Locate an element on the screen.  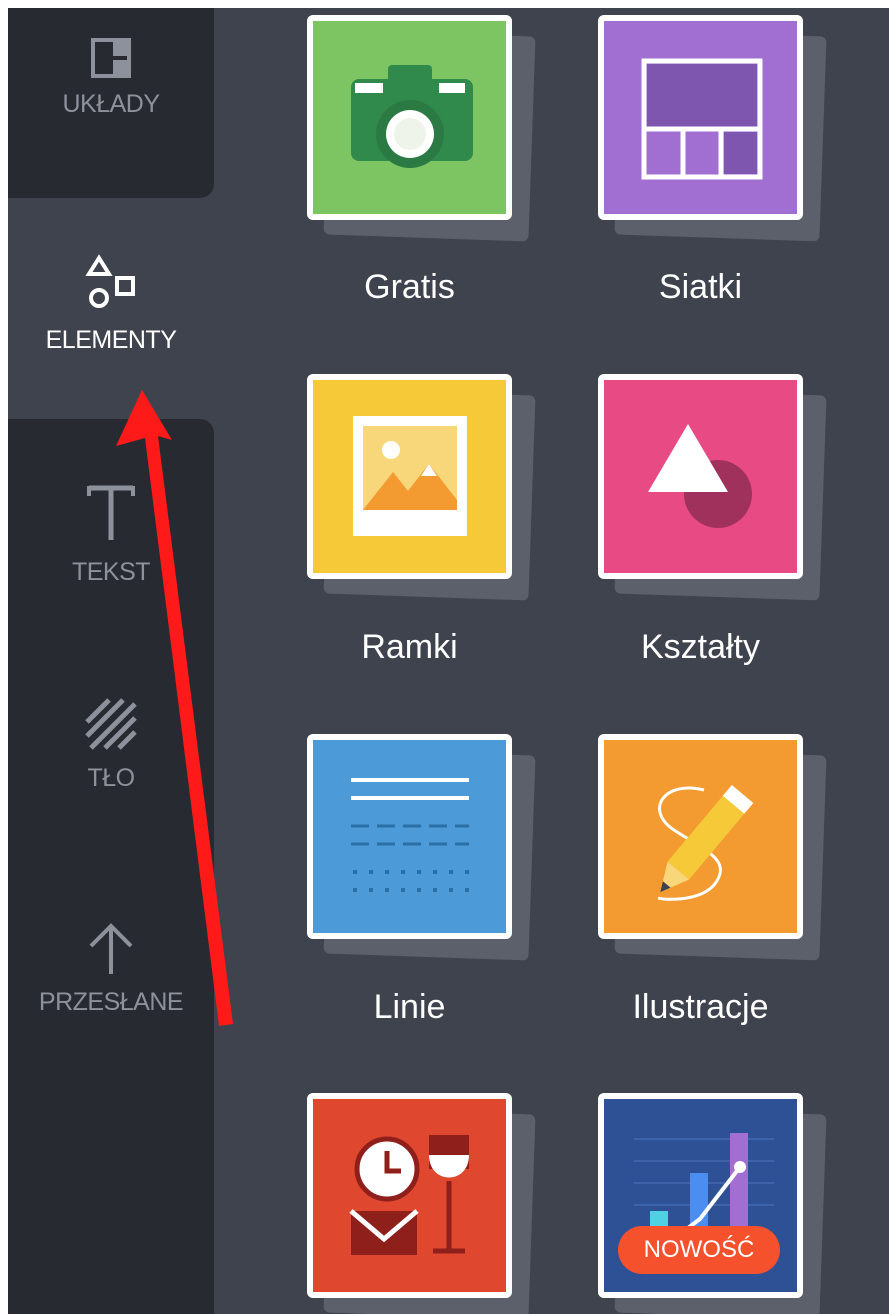
triangle-circle-icon is located at coordinates (700, 476).